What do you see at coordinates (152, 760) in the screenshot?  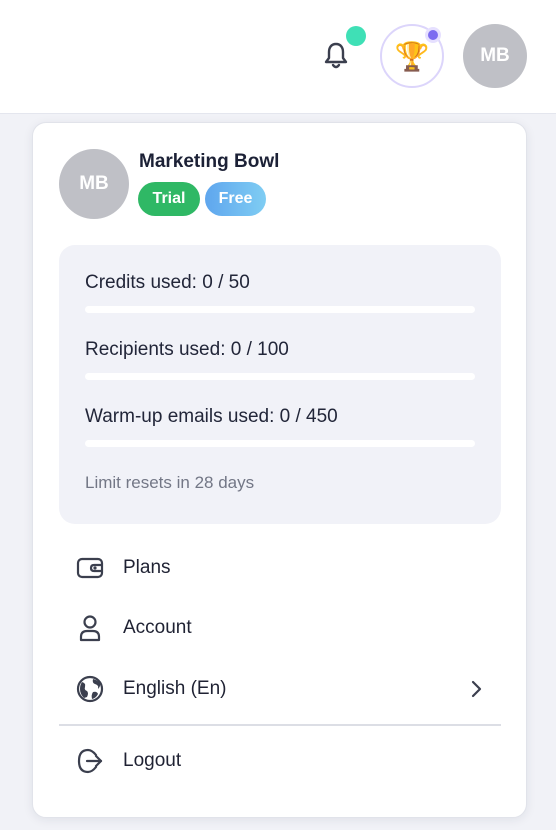 I see `menu-item-label: Logout` at bounding box center [152, 760].